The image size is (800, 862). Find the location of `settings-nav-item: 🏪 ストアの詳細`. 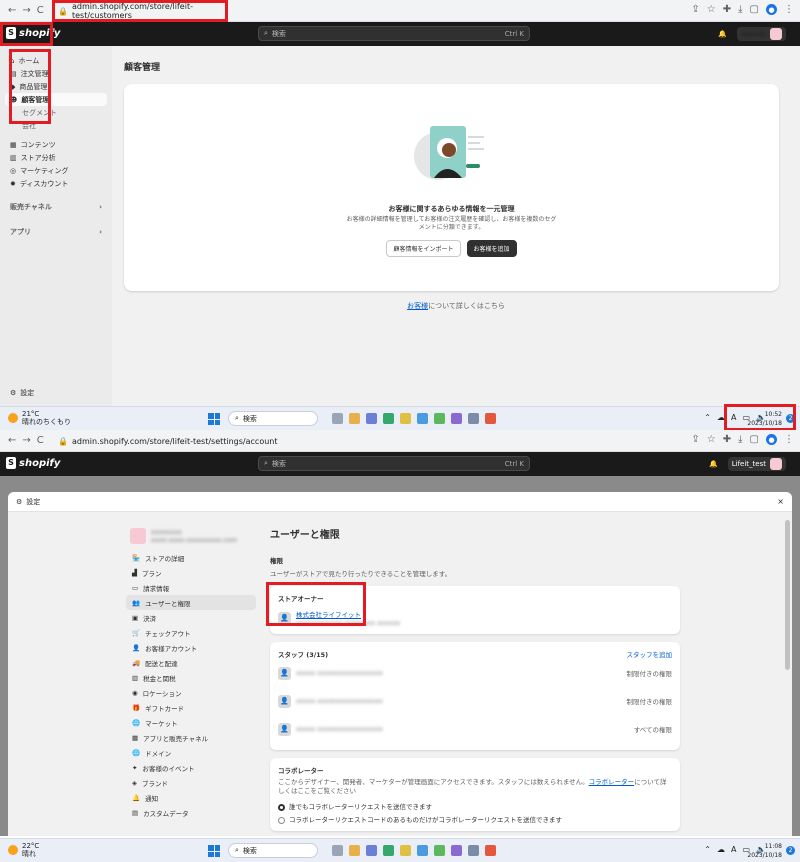

settings-nav-item: 🏪 ストアの詳細 is located at coordinates (191, 557).